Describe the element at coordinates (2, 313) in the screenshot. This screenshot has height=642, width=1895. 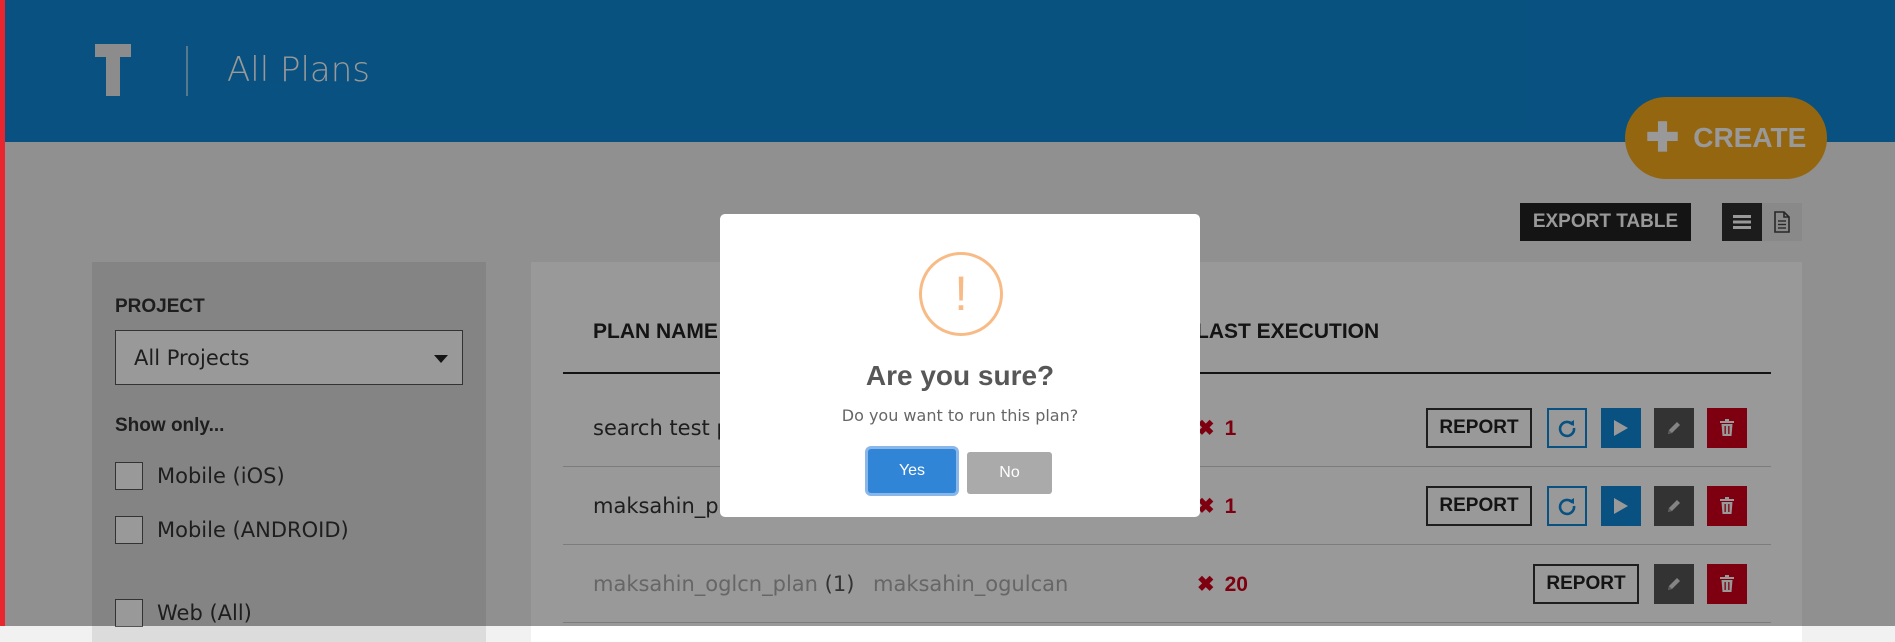
I see `left-edge-strip` at that location.